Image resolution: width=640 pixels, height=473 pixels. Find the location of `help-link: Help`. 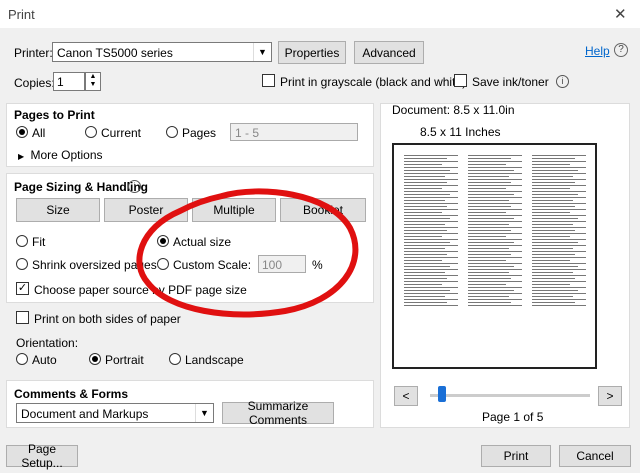

help-link: Help is located at coordinates (597, 51).